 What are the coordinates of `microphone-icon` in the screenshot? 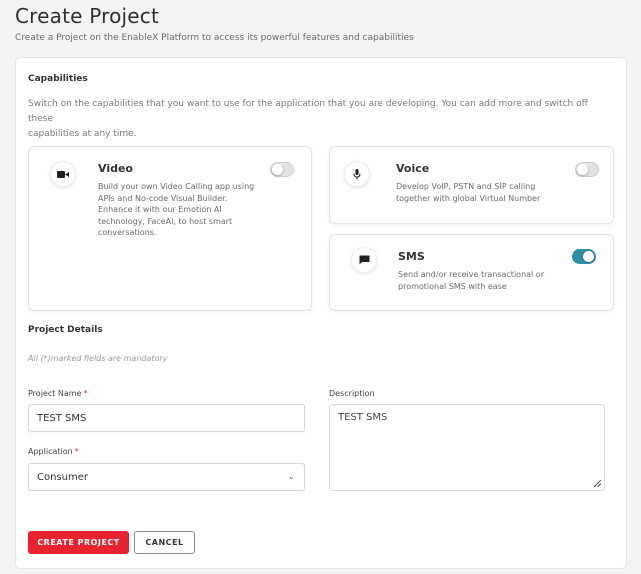 It's located at (357, 174).